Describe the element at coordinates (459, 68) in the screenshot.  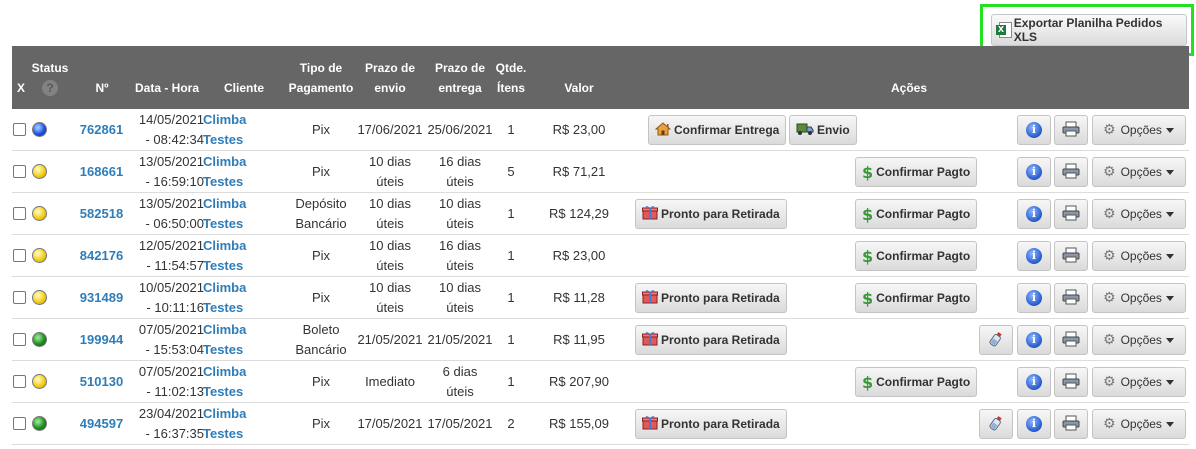
I see `header-entrega-line1: Prazo de` at that location.